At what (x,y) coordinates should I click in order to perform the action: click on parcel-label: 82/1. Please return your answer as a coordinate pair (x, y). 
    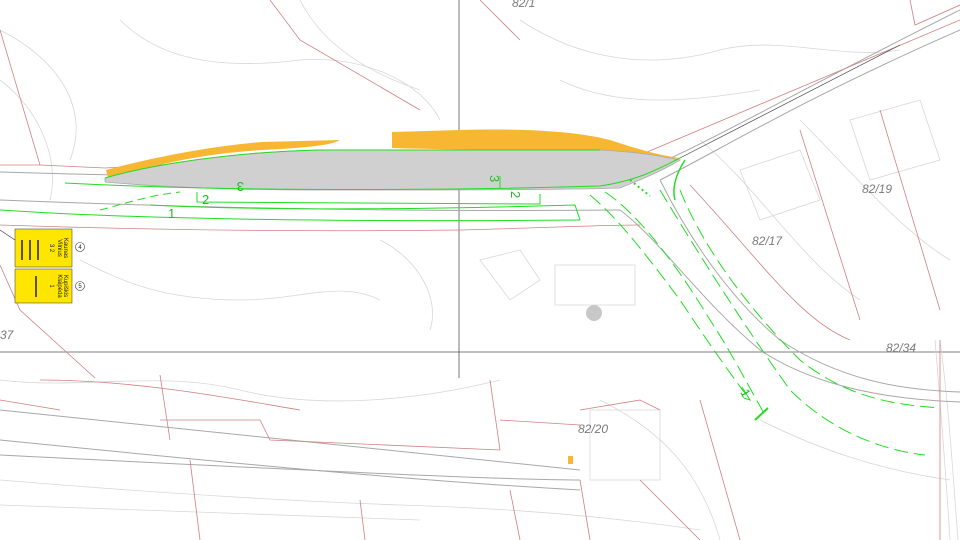
    Looking at the image, I should click on (523, 5).